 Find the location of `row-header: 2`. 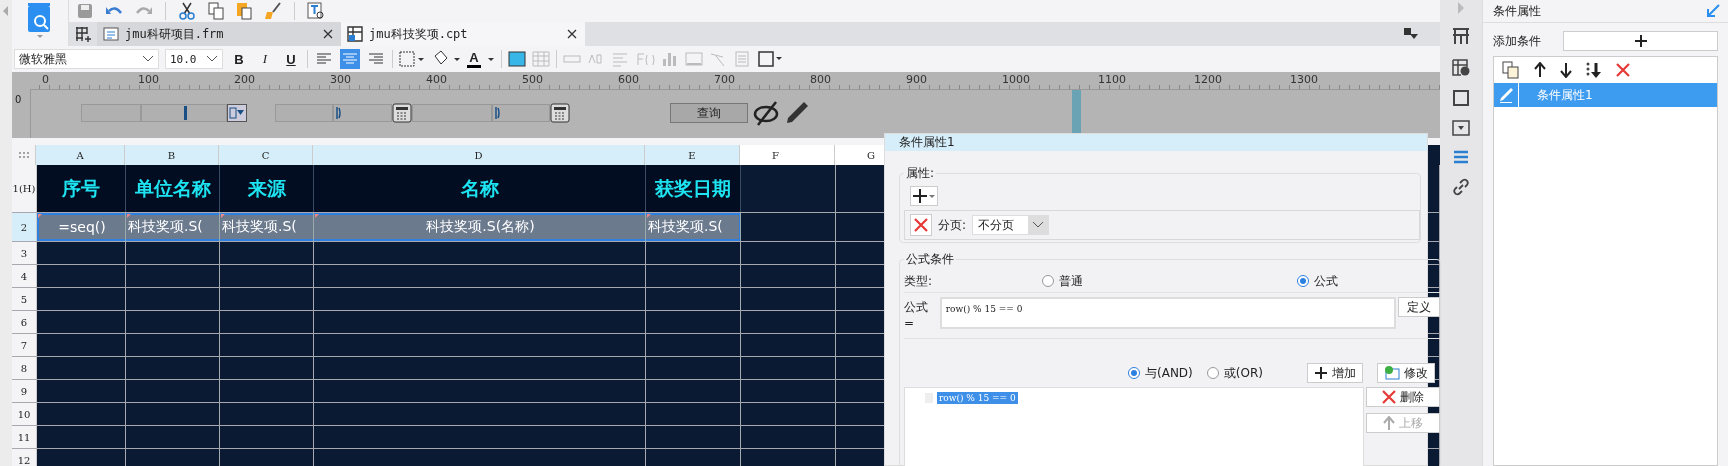

row-header: 2 is located at coordinates (24, 227).